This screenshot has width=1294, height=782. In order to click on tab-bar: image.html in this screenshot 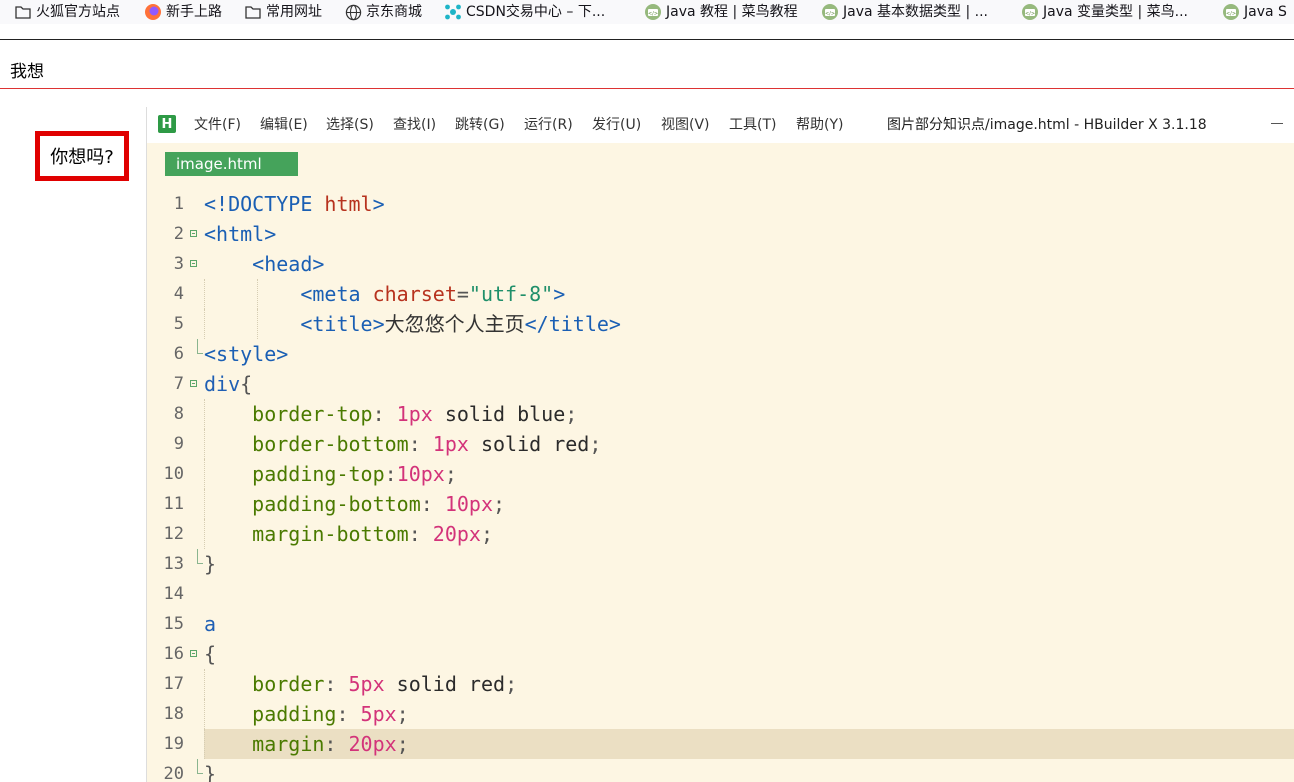, I will do `click(720, 163)`.